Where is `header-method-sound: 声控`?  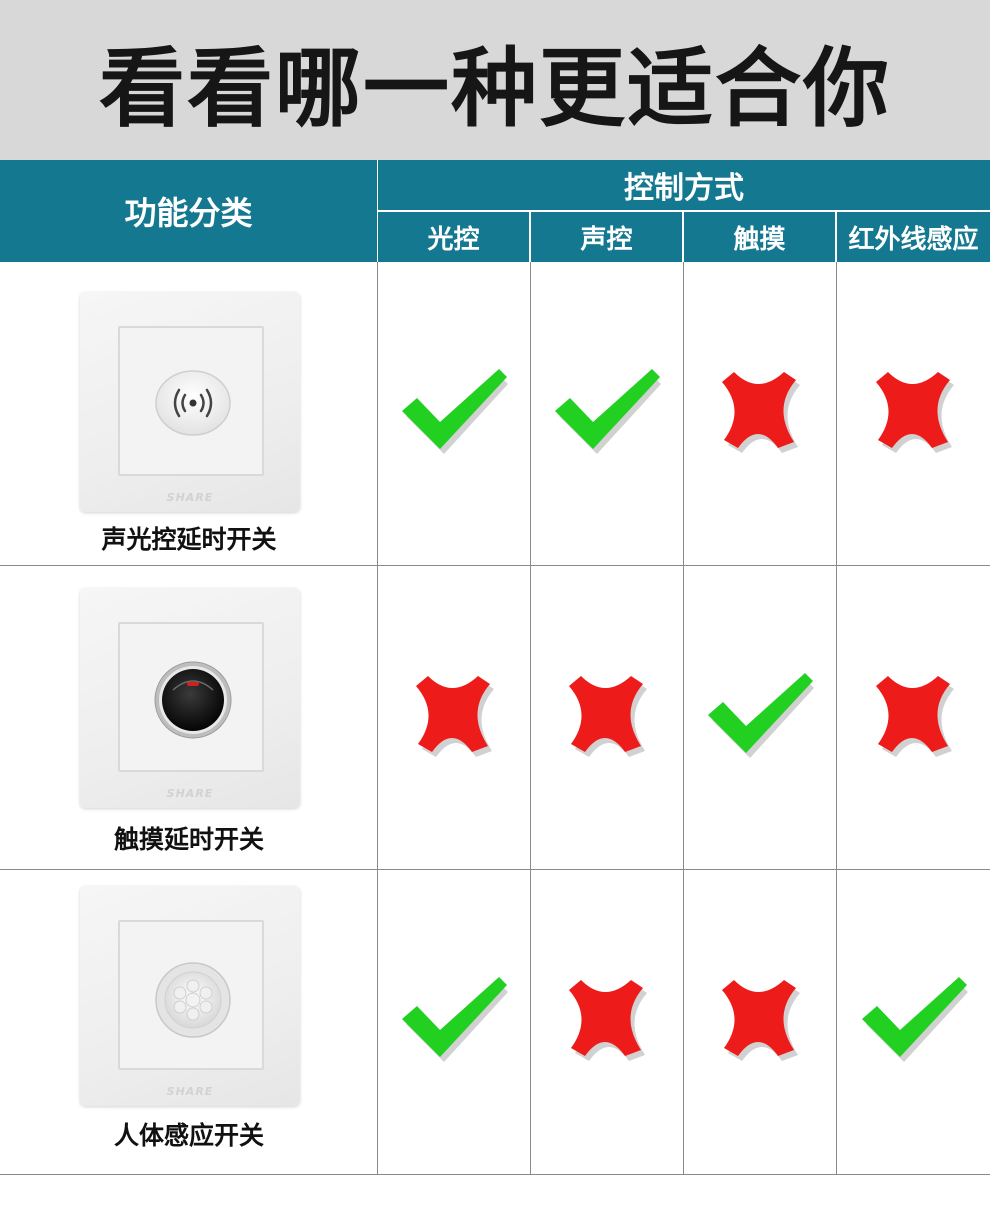 header-method-sound: 声控 is located at coordinates (606, 237).